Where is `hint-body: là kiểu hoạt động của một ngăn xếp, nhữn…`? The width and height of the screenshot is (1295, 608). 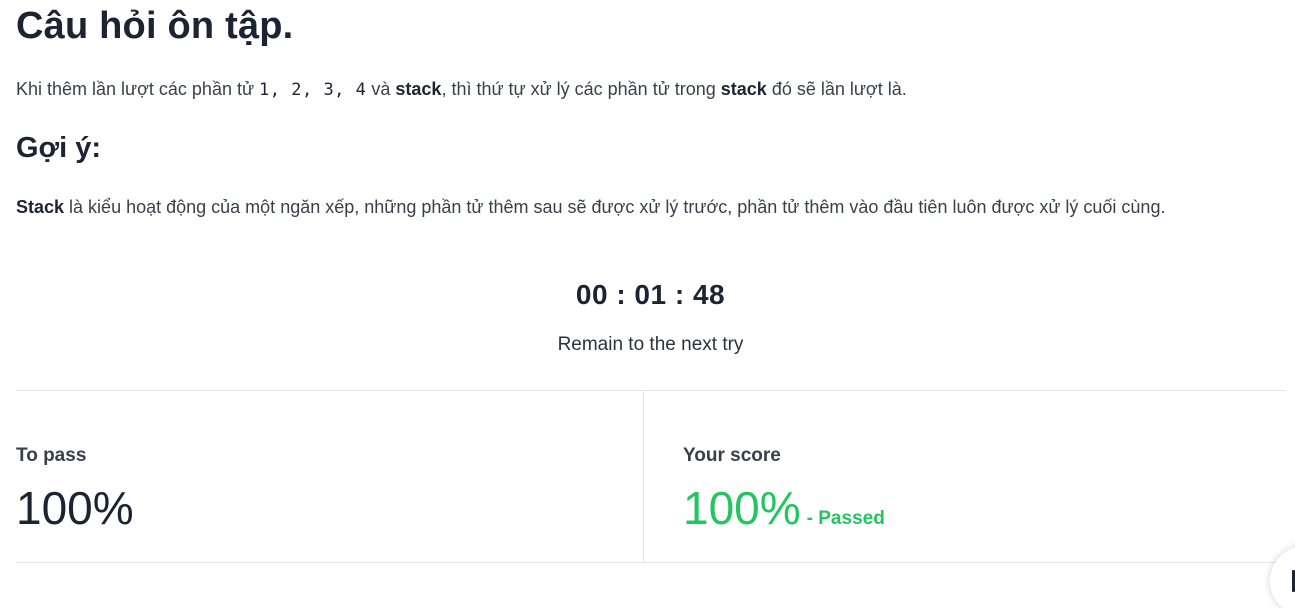 hint-body: là kiểu hoạt động của một ngăn xếp, nhữn… is located at coordinates (615, 207).